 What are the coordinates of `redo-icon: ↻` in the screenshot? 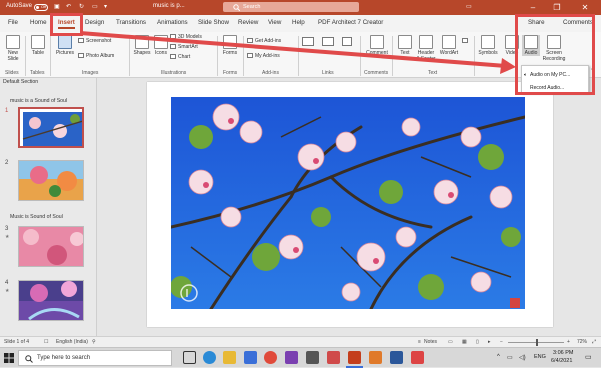 It's located at (81, 6).